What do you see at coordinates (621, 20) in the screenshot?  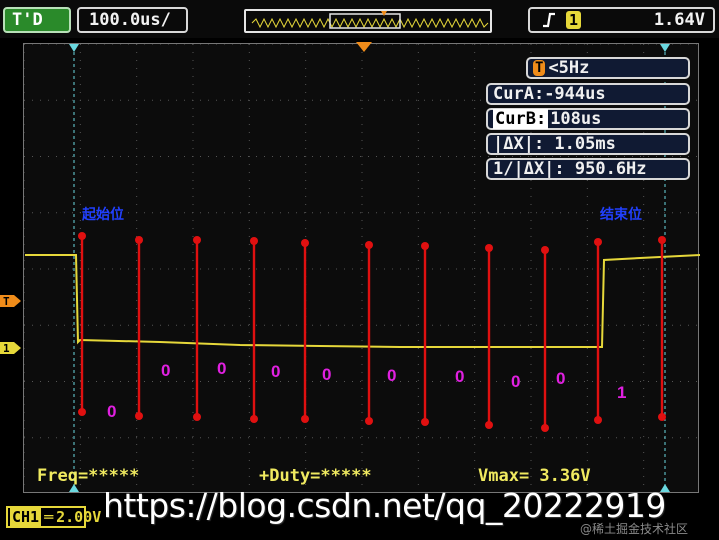 I see `trigger-indicator: 1 1.64V` at bounding box center [621, 20].